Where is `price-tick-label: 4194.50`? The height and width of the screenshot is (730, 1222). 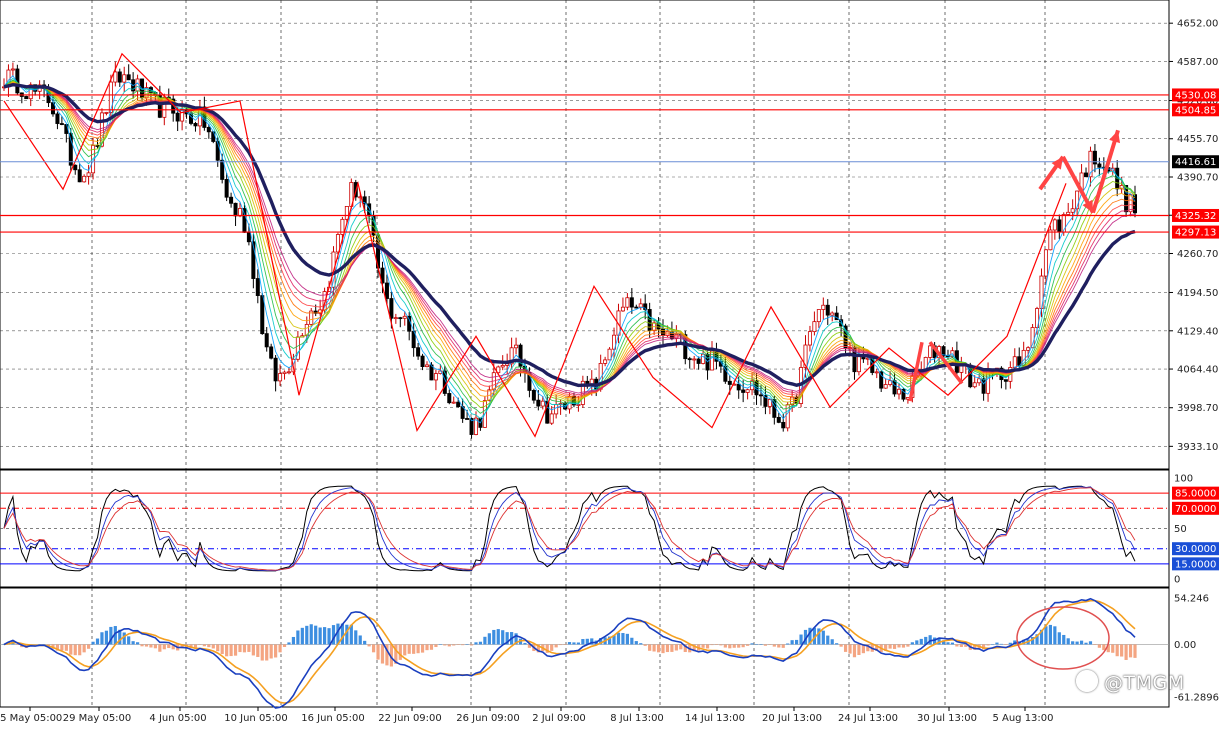
price-tick-label: 4194.50 is located at coordinates (1197, 293).